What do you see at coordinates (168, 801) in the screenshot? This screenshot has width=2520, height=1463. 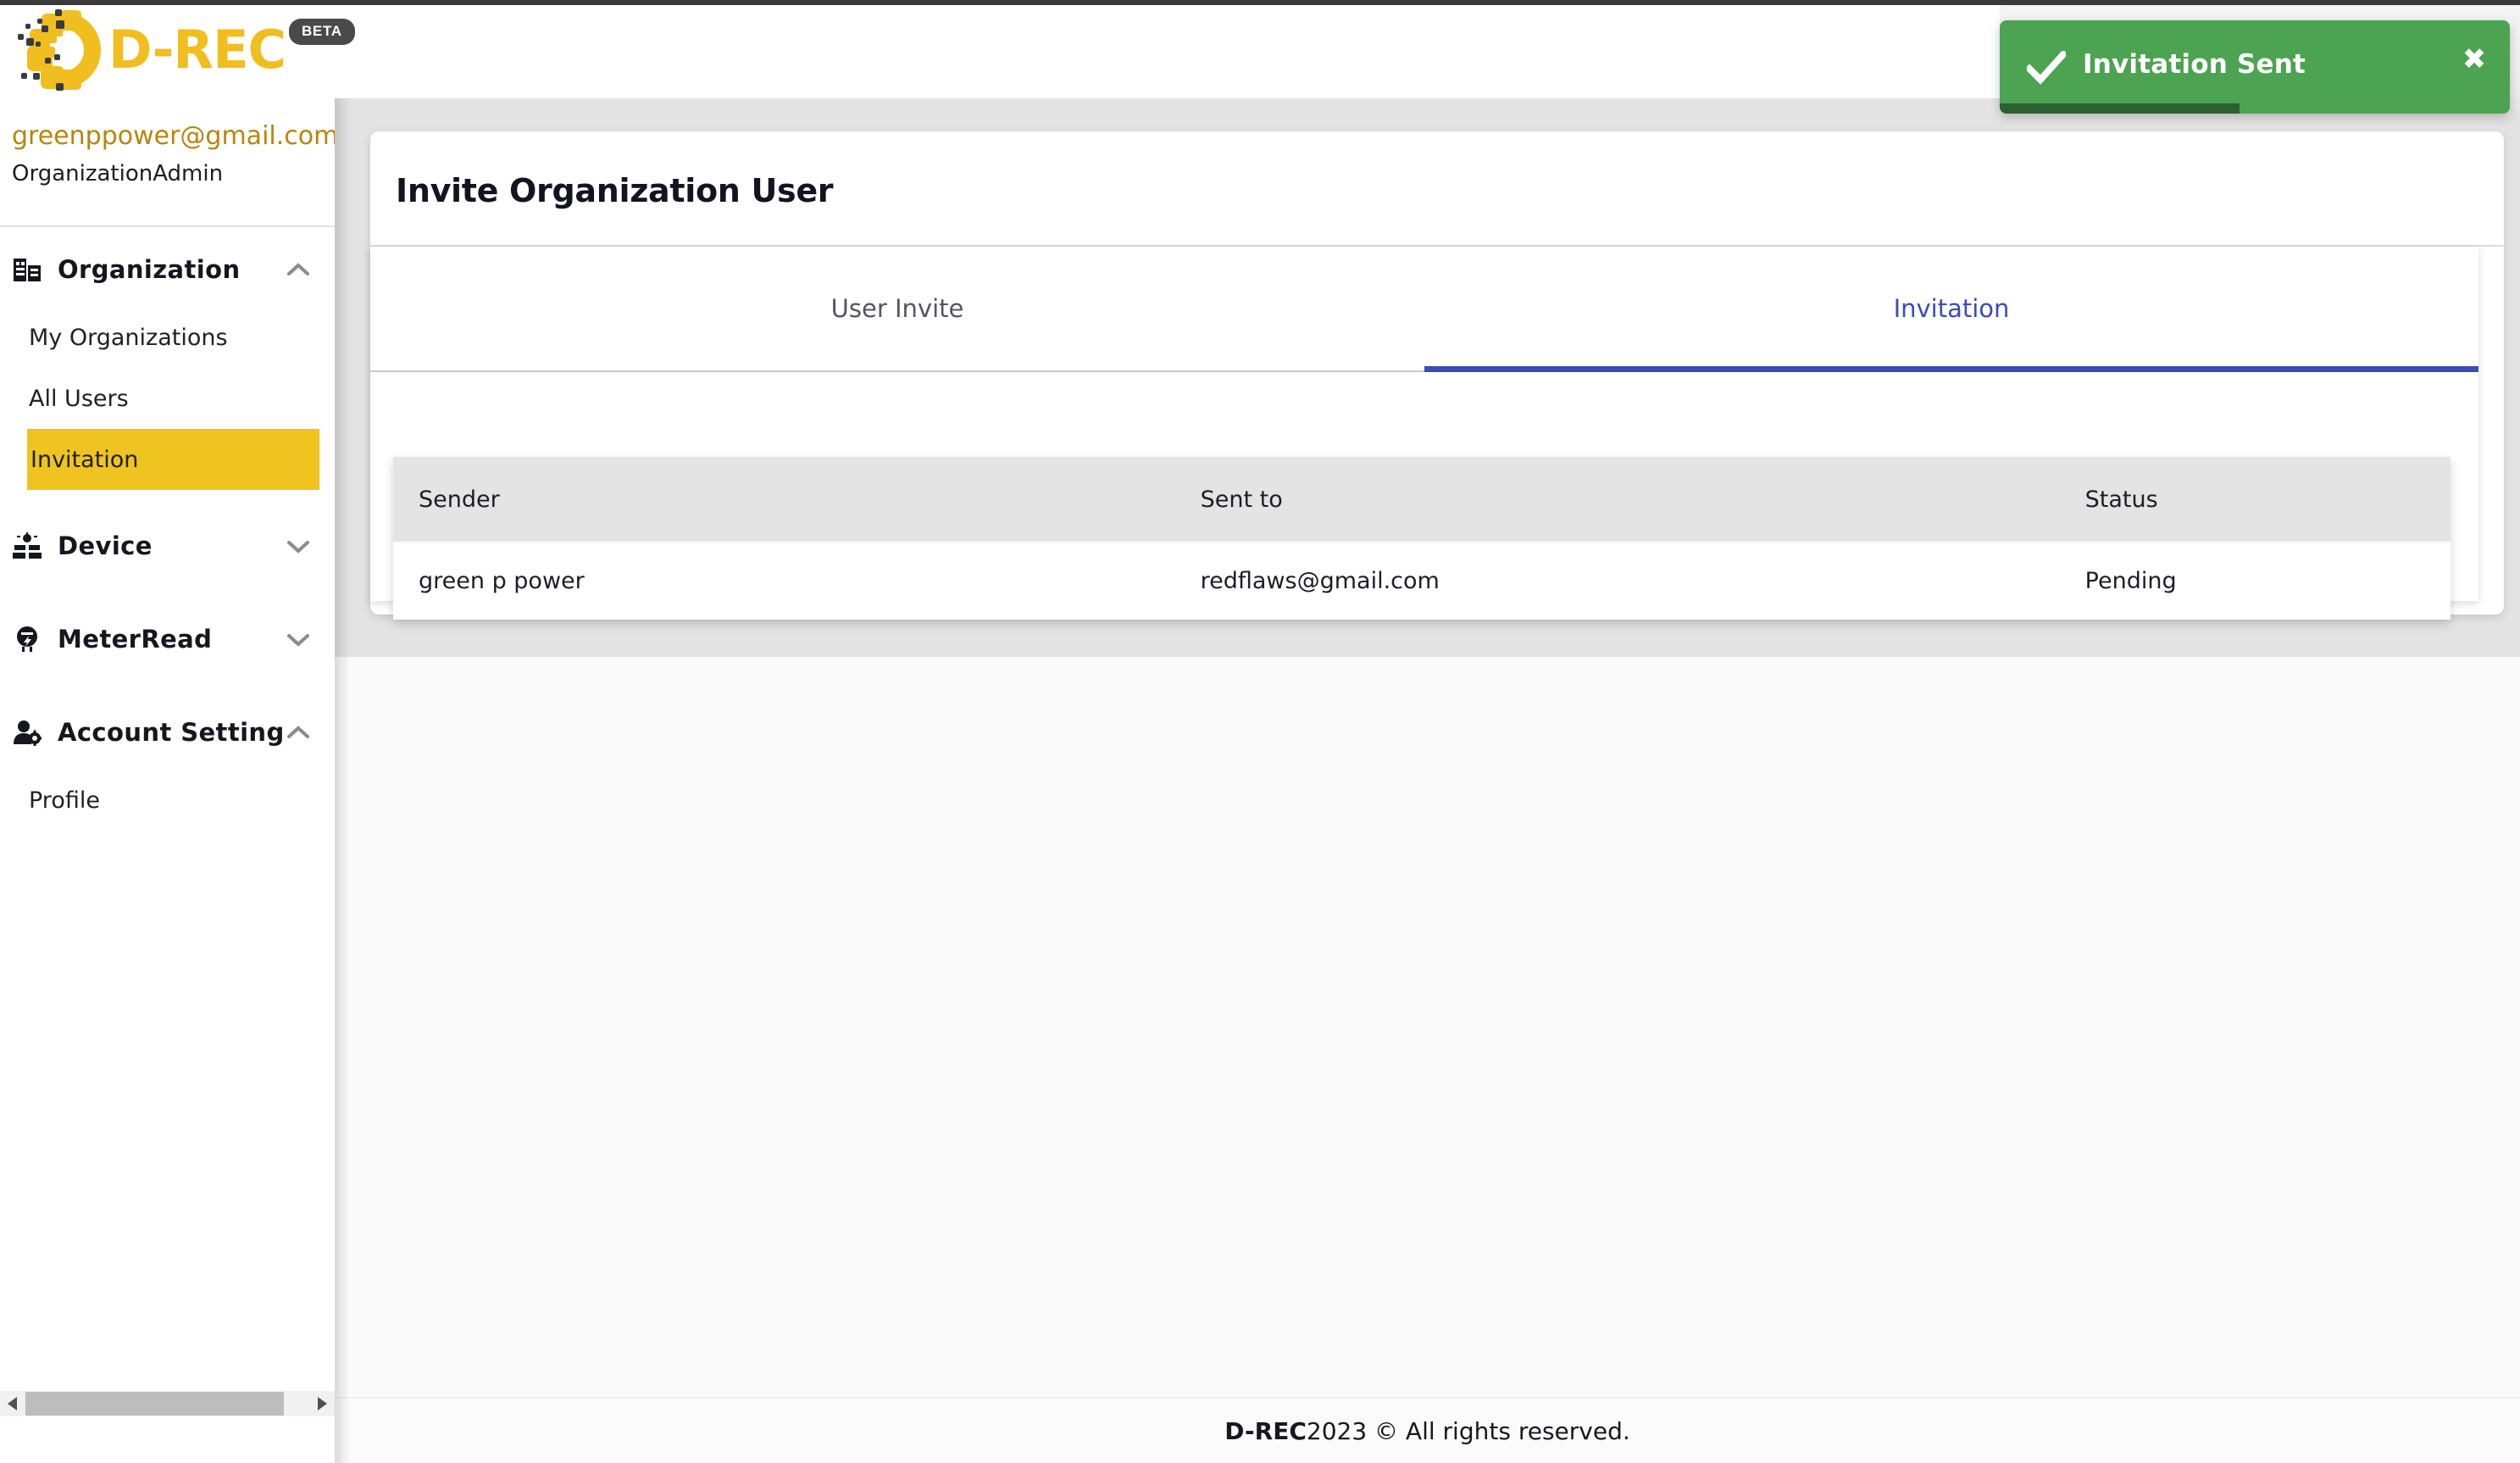 I see `sidebar-item-profile: Profile` at bounding box center [168, 801].